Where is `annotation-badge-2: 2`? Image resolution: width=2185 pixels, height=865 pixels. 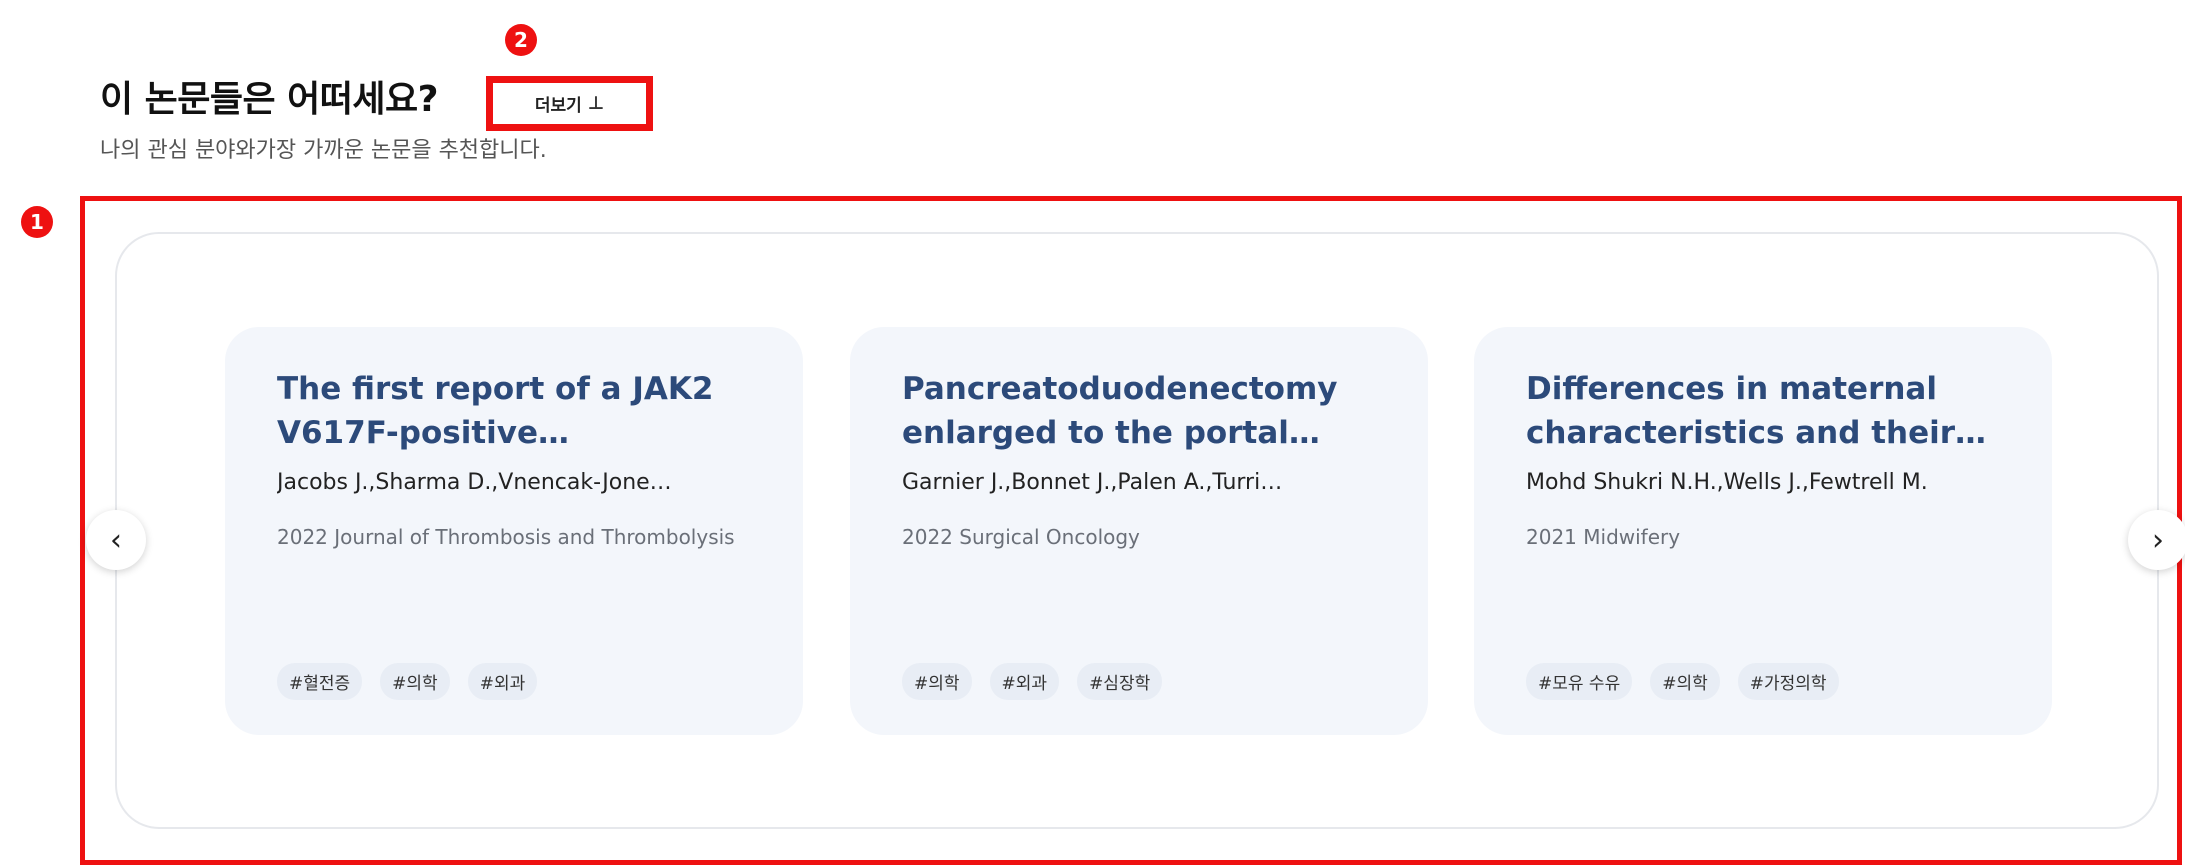
annotation-badge-2: 2 is located at coordinates (521, 40).